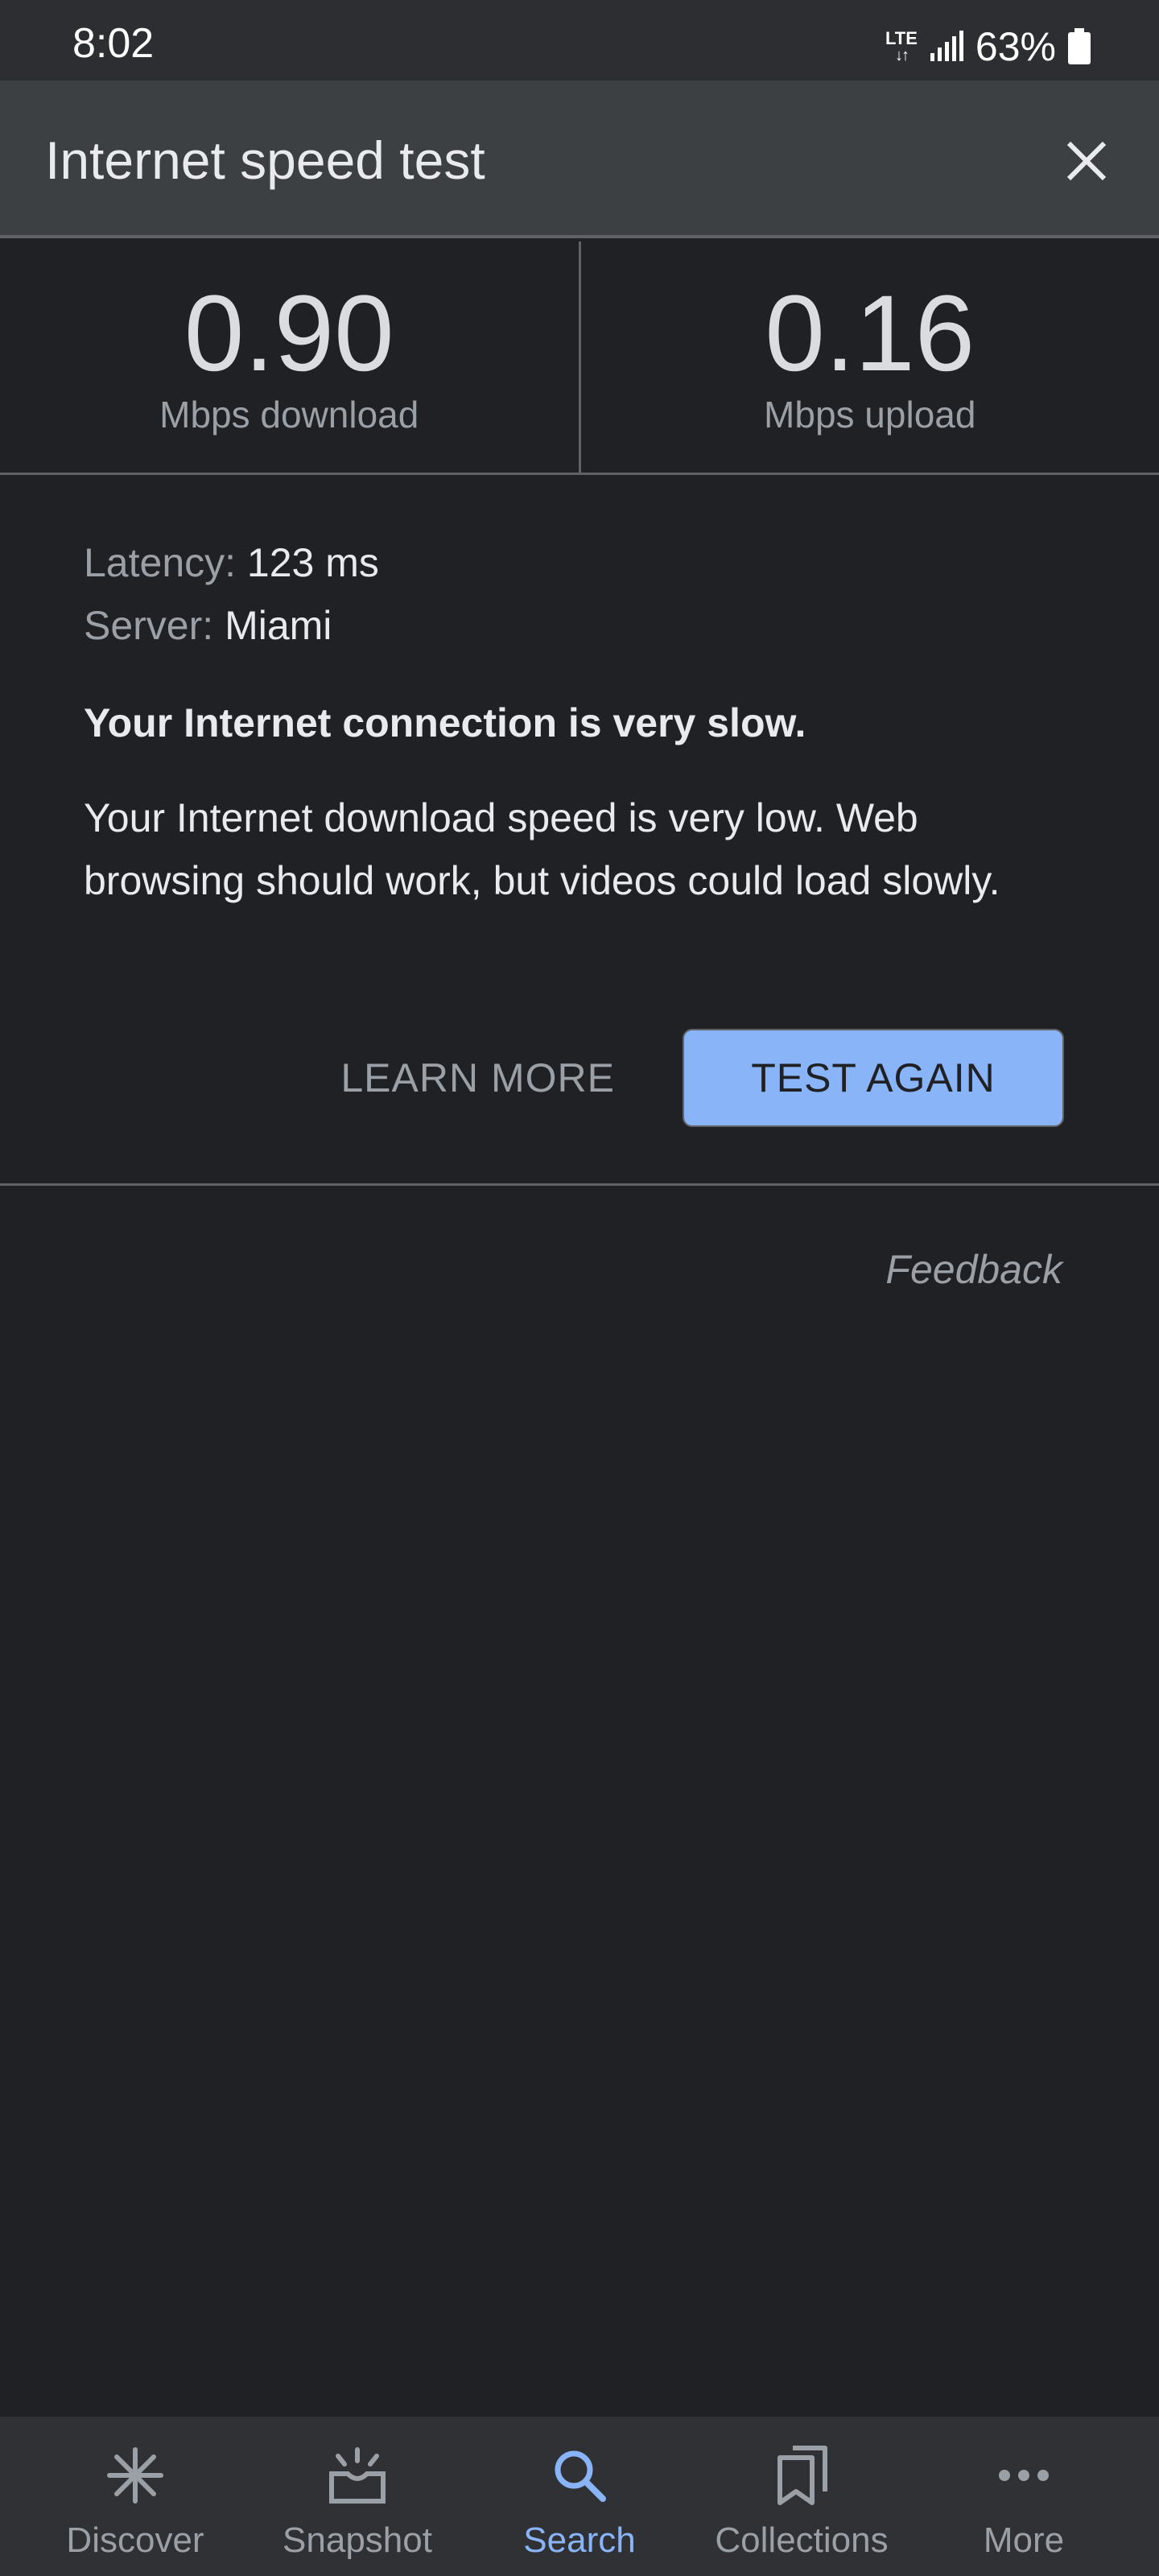 The width and height of the screenshot is (1159, 2576). I want to click on connection-verdict: Your Internet connection is very slow., so click(445, 722).